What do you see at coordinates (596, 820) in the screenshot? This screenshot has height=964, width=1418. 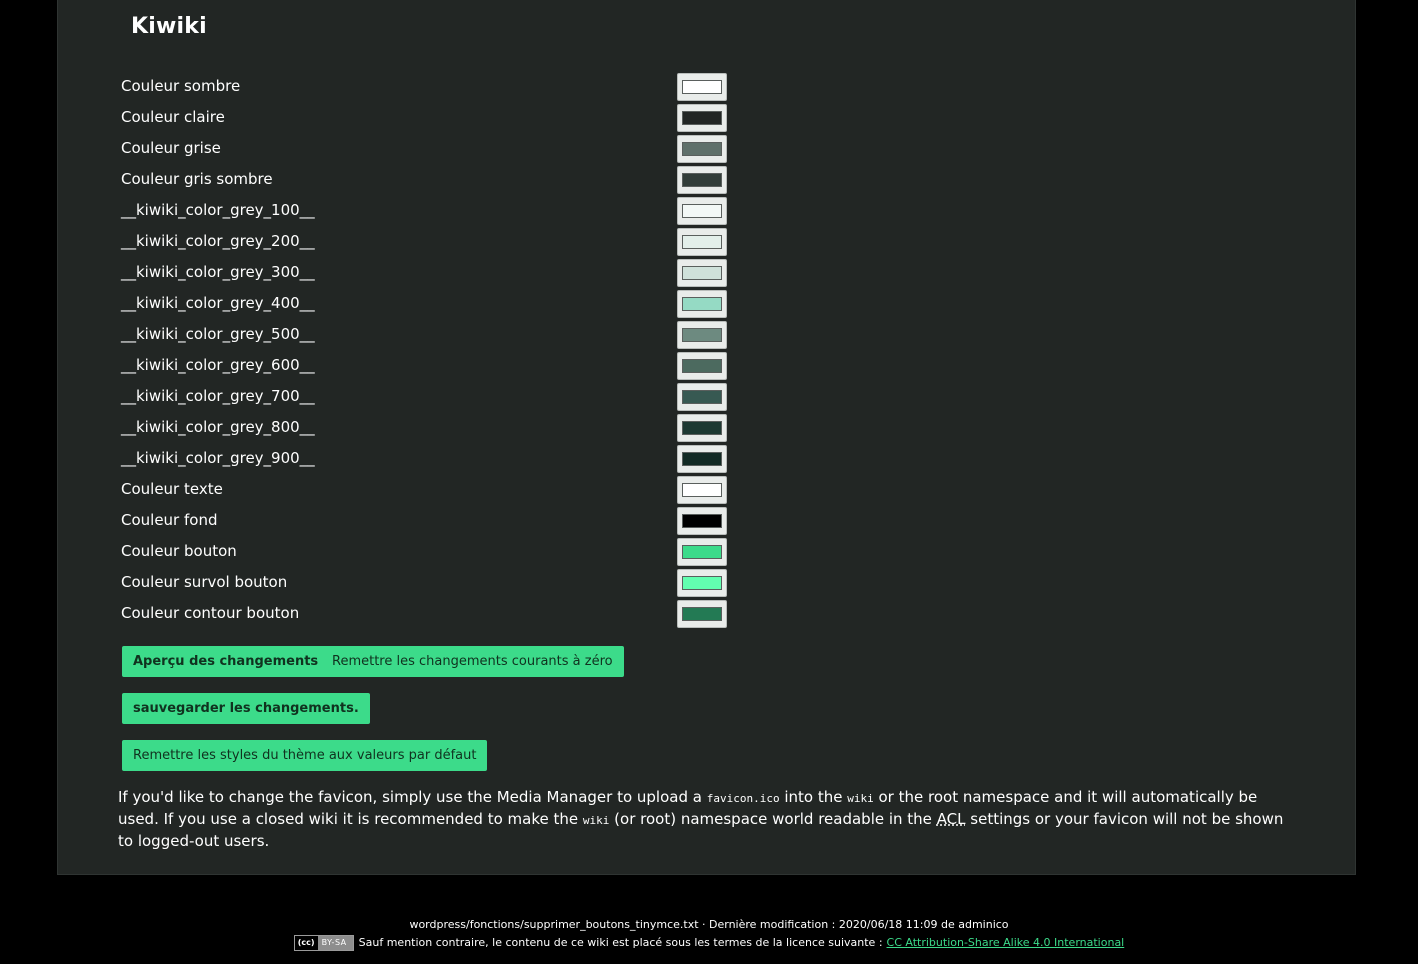 I see `code-wiki-2: wiki` at bounding box center [596, 820].